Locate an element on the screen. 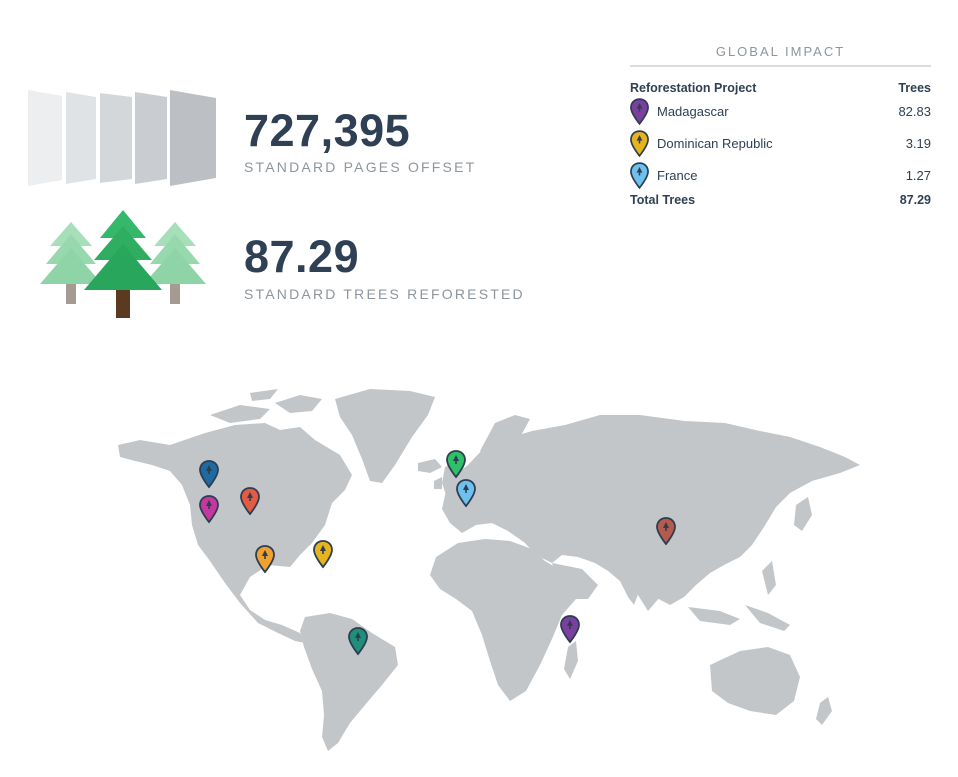 This screenshot has width=958, height=777. pages-offset-value: 727,395 is located at coordinates (327, 130).